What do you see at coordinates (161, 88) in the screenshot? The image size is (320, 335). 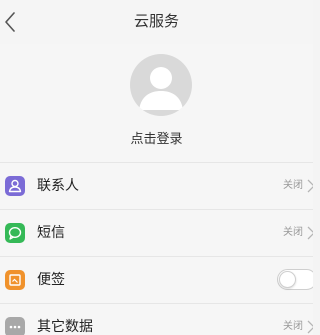 I see `default-avatar-icon` at bounding box center [161, 88].